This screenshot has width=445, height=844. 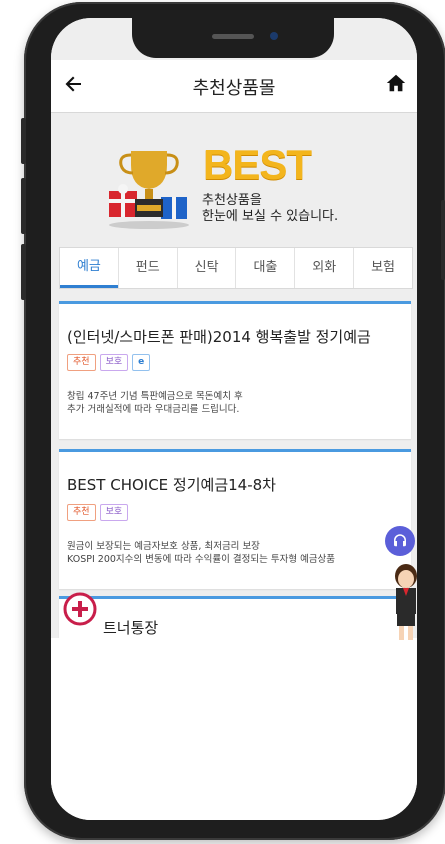 I want to click on product-title: BEST CHOICE 정기예금14-8차, so click(x=171, y=485).